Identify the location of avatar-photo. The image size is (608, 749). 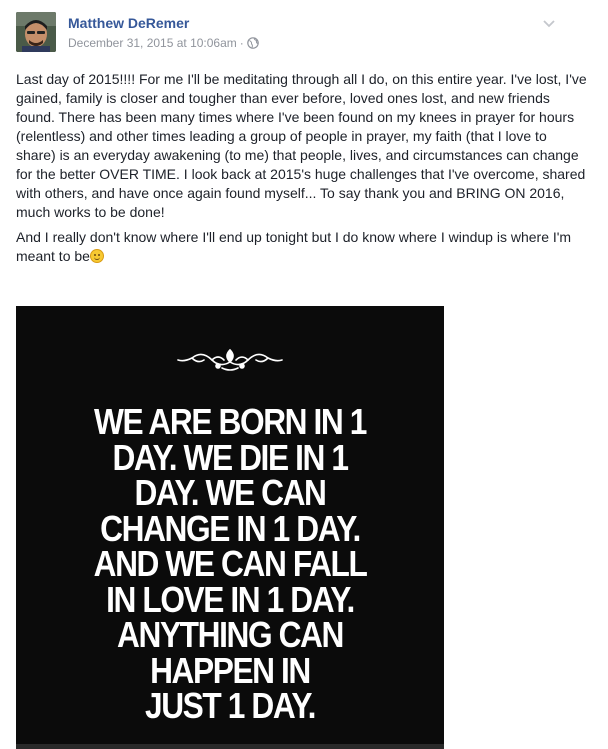
(36, 32).